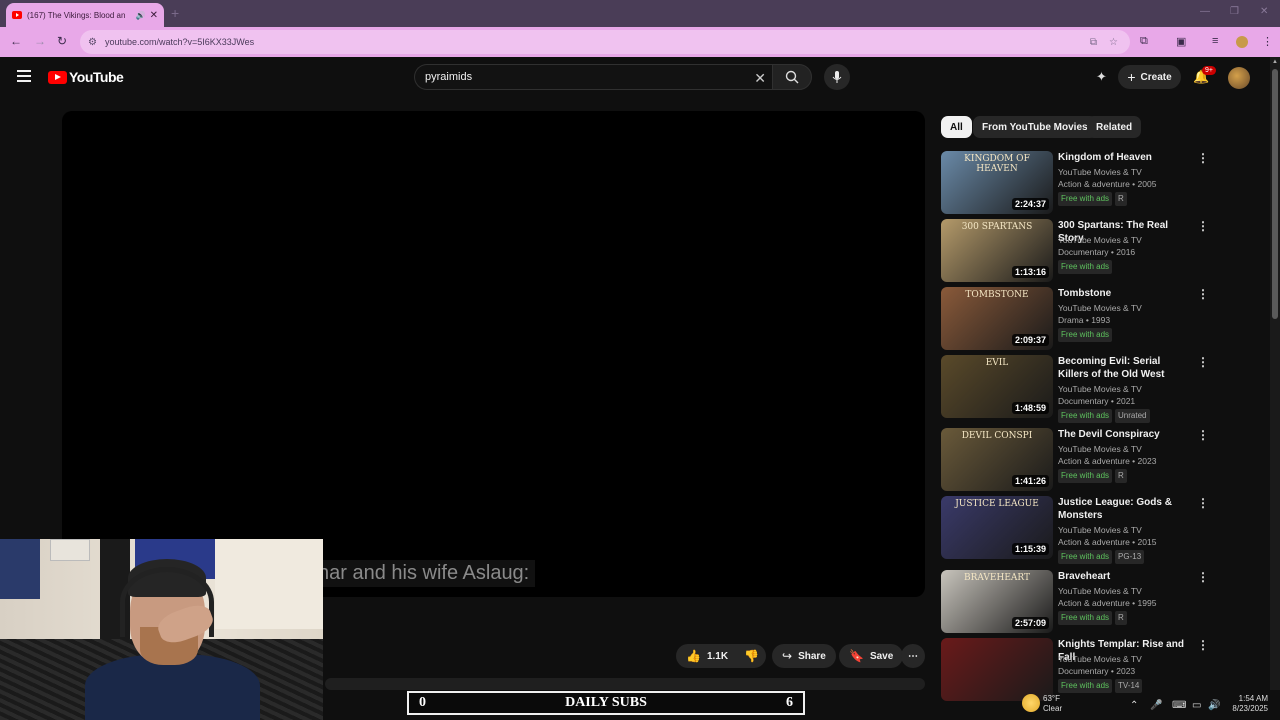 The height and width of the screenshot is (720, 1280). I want to click on account-avatar, so click(1239, 78).